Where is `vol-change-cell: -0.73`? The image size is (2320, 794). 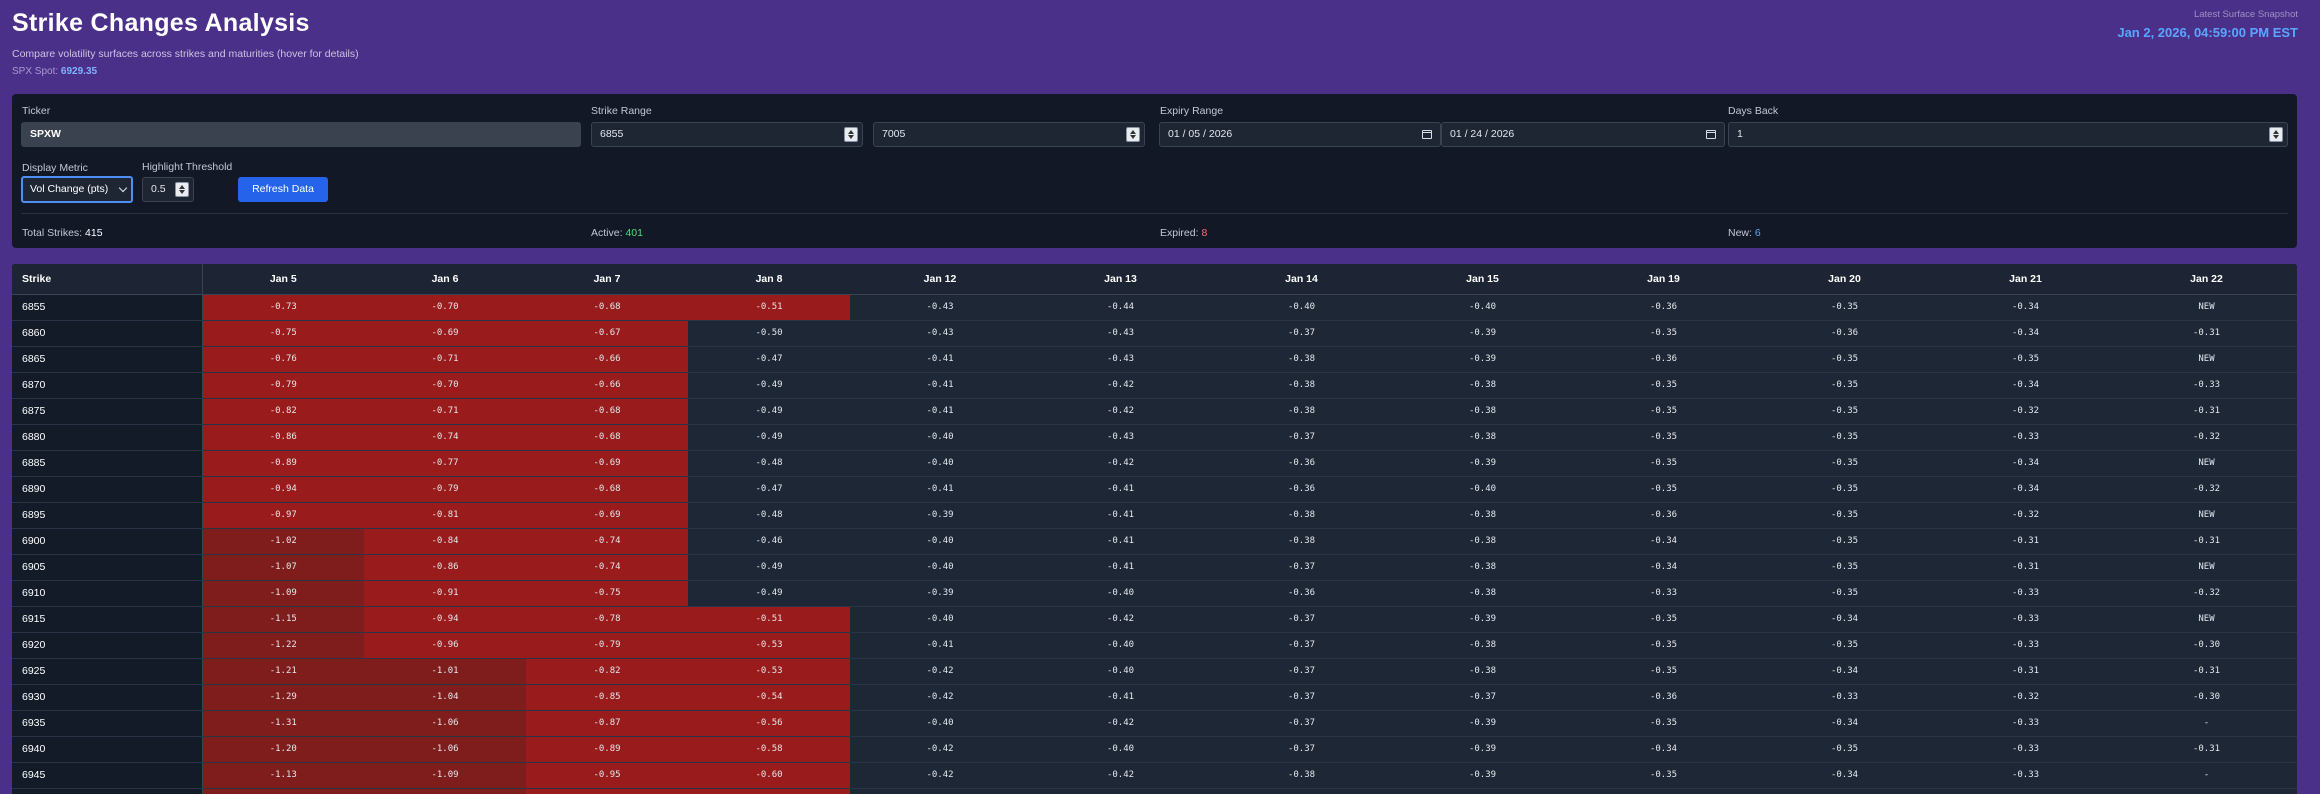
vol-change-cell: -0.73 is located at coordinates (283, 307).